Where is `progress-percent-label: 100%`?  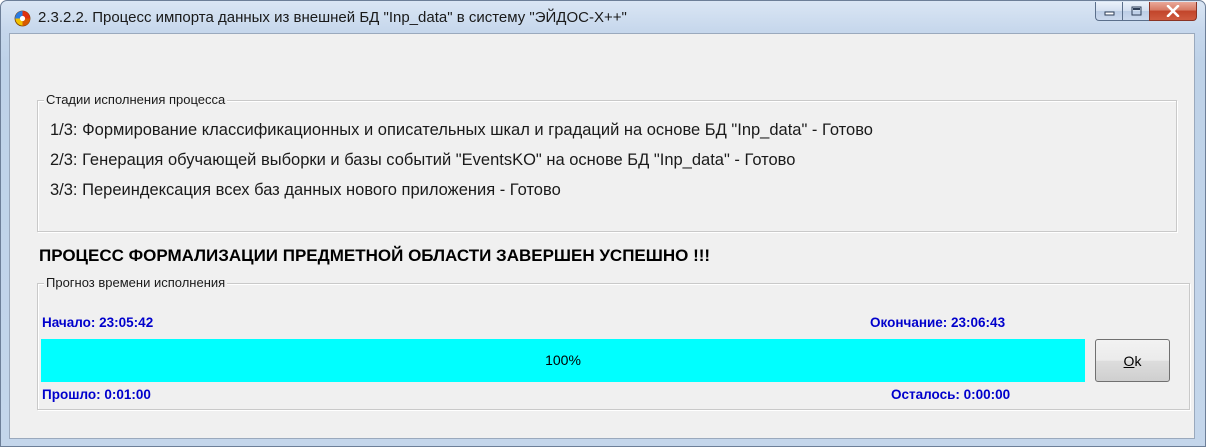
progress-percent-label: 100% is located at coordinates (563, 360).